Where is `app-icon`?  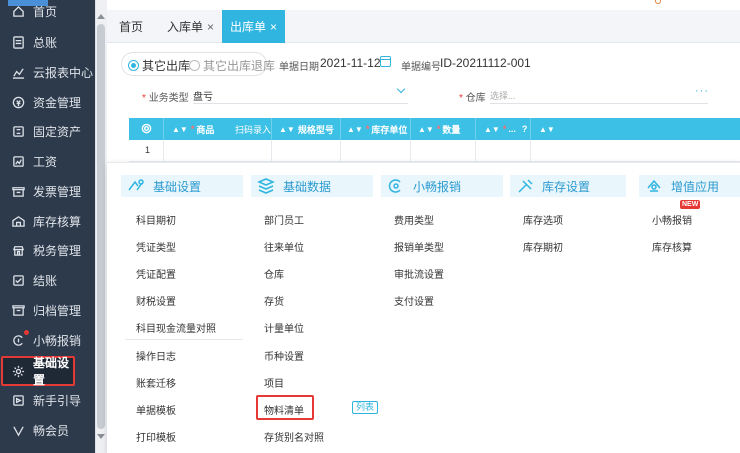
app-icon is located at coordinates (655, 186).